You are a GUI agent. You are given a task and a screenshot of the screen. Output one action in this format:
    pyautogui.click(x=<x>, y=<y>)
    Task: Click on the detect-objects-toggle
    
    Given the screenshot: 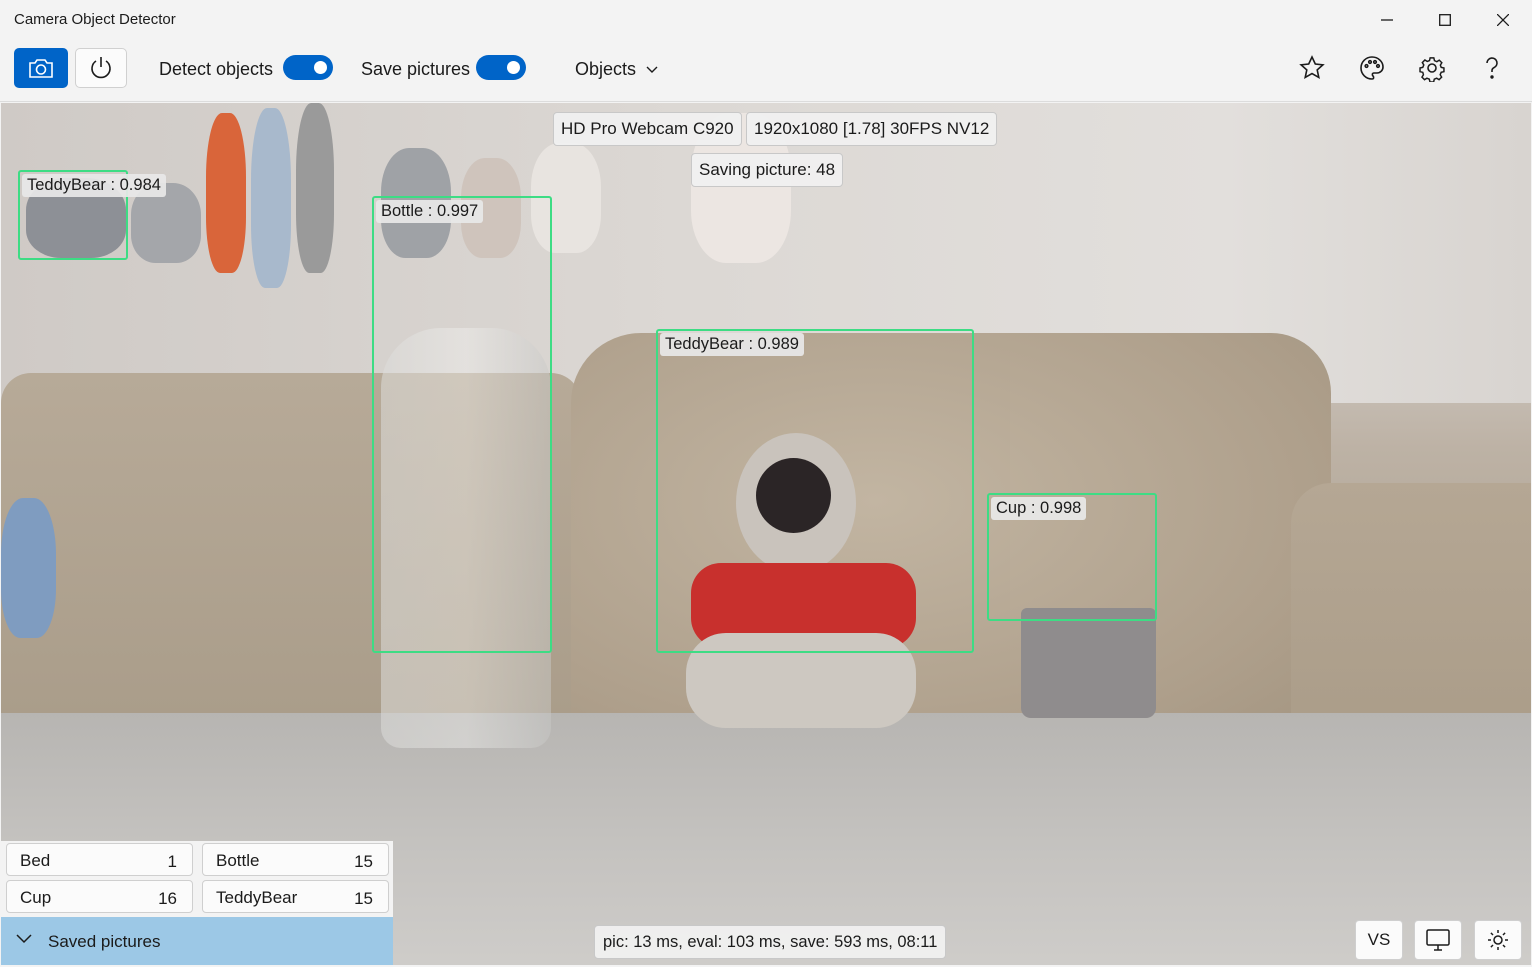 What is the action you would take?
    pyautogui.click(x=308, y=67)
    